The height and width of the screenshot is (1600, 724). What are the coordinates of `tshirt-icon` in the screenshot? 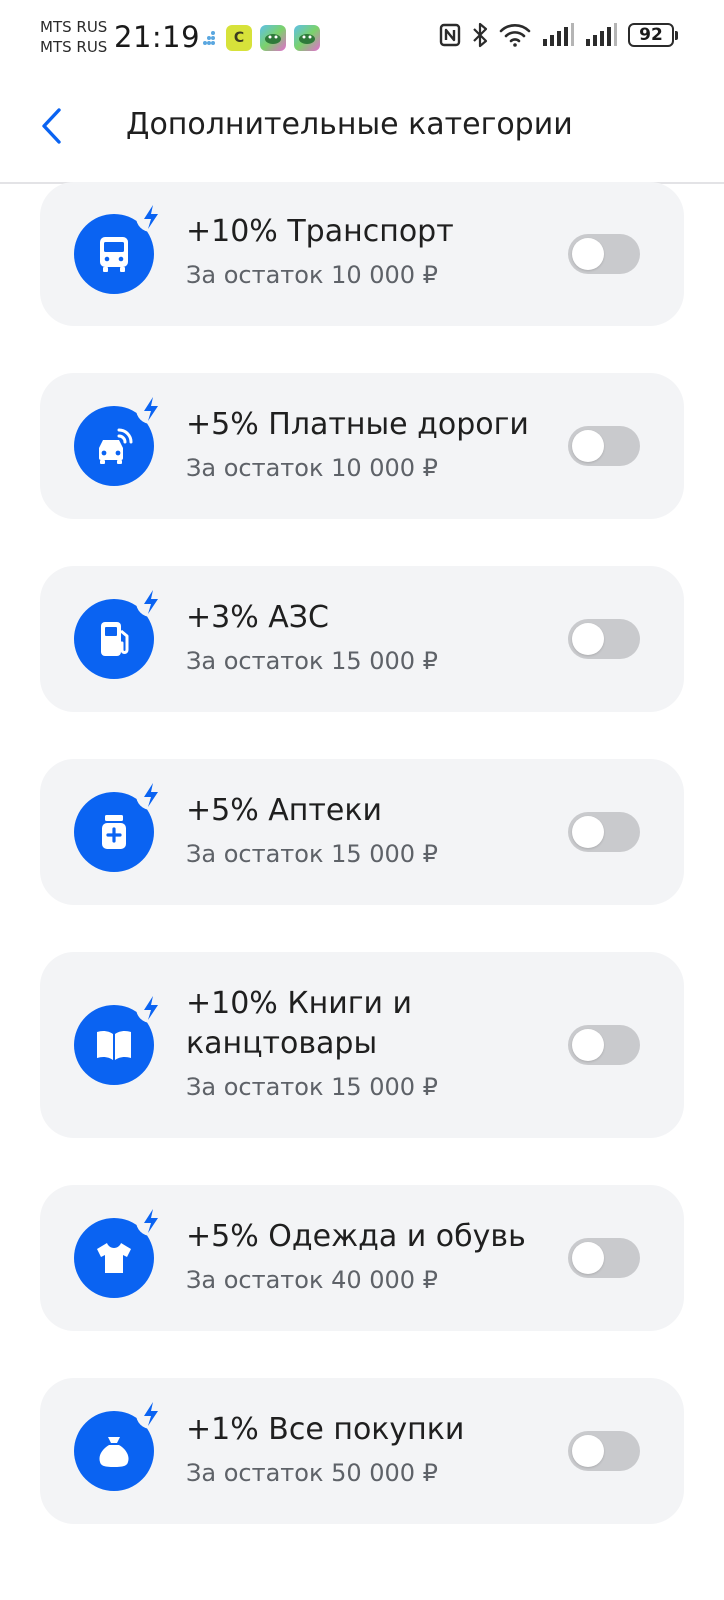 It's located at (120, 1252).